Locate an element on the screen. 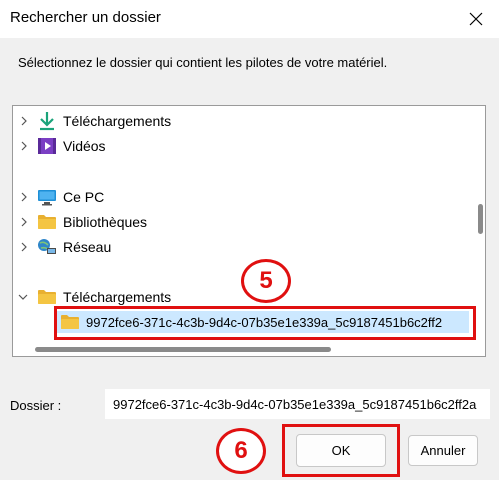 The height and width of the screenshot is (480, 499). tree-item-libraries: Bibliothèques is located at coordinates (233, 222).